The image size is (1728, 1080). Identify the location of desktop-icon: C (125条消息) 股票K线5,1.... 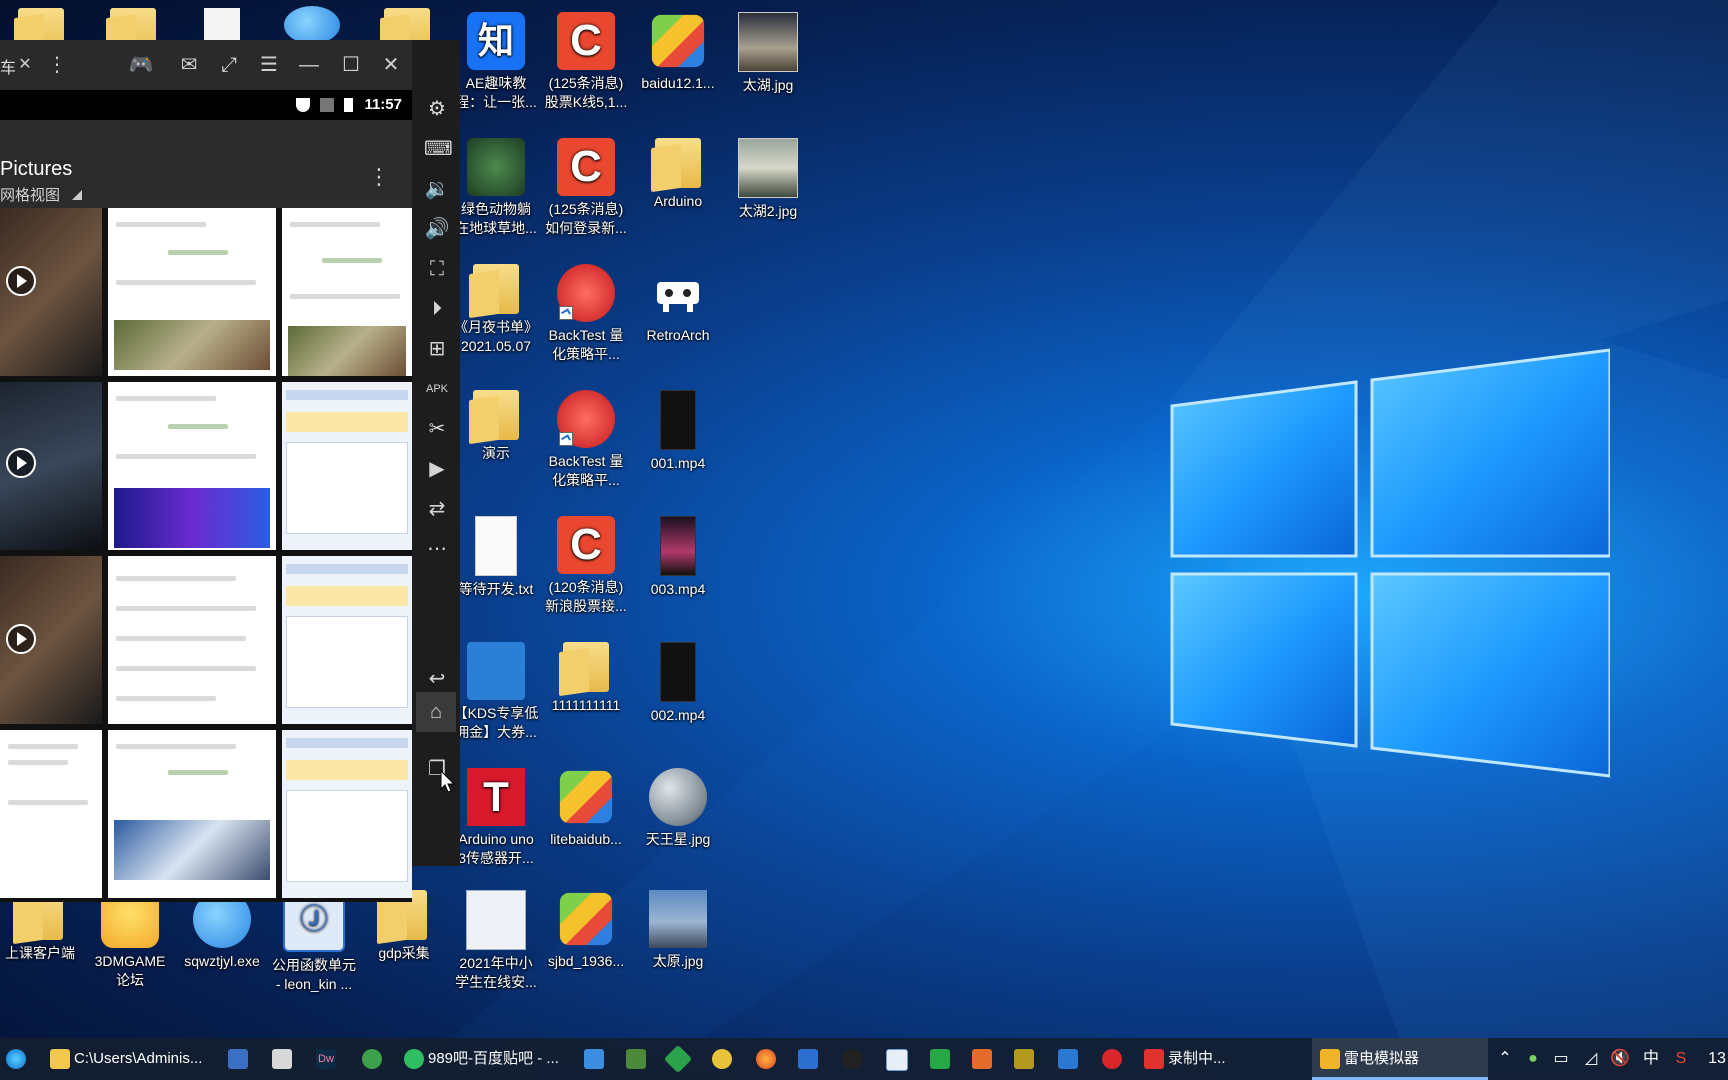
(586, 62).